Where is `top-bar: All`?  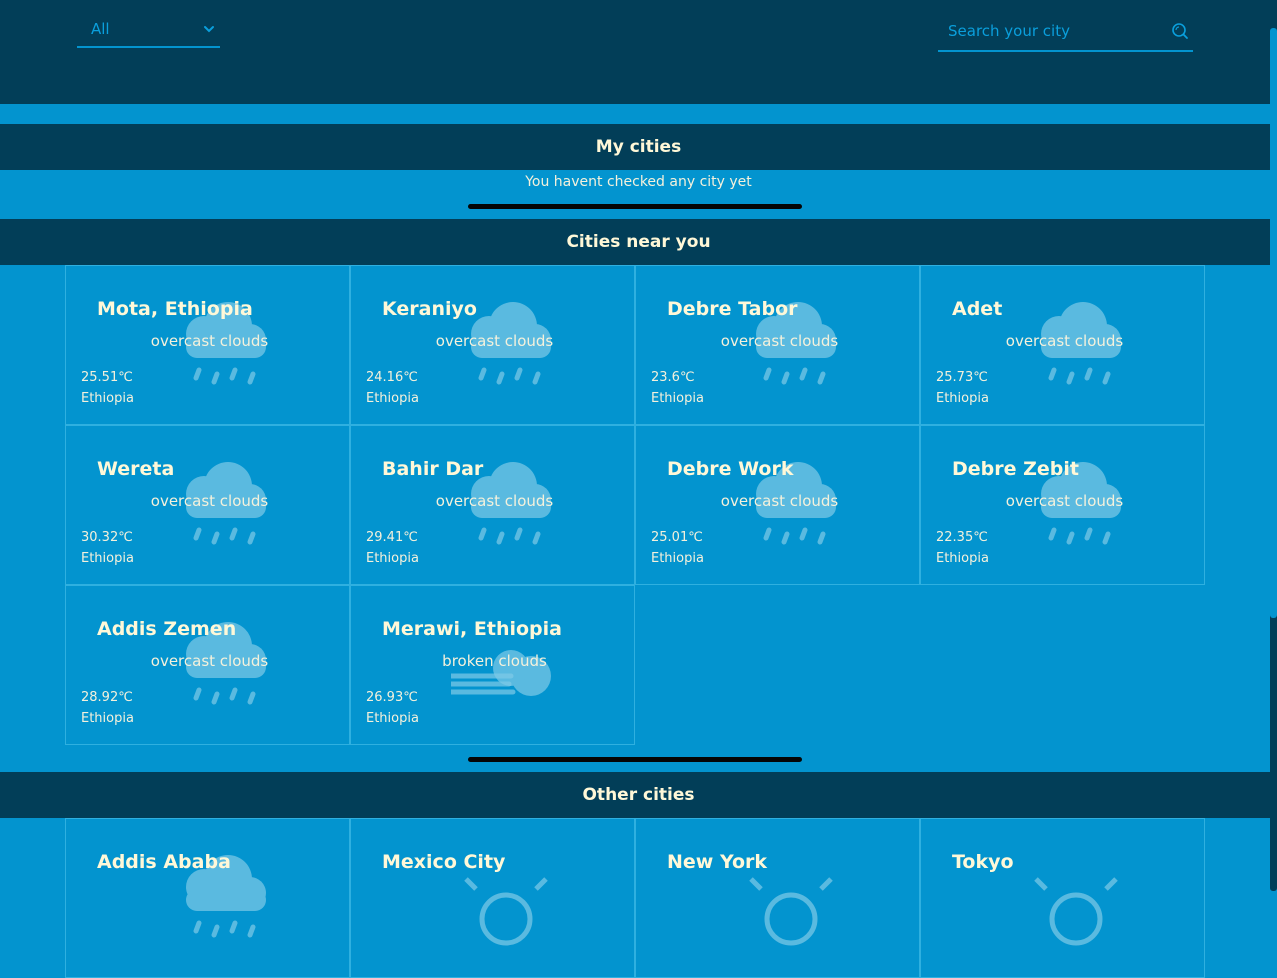
top-bar: All is located at coordinates (638, 52).